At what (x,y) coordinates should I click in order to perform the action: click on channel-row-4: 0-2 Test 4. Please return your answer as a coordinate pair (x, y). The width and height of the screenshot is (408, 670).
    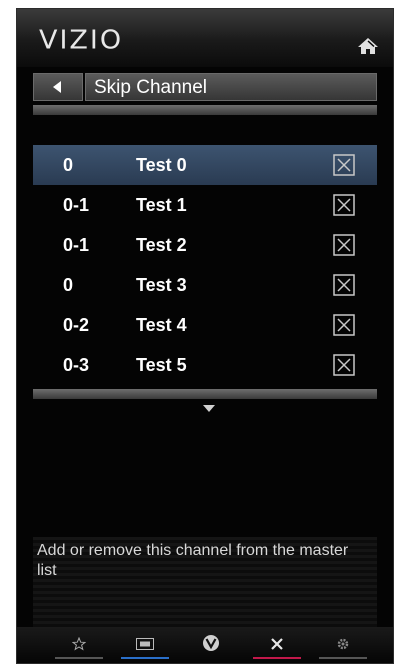
    Looking at the image, I should click on (205, 325).